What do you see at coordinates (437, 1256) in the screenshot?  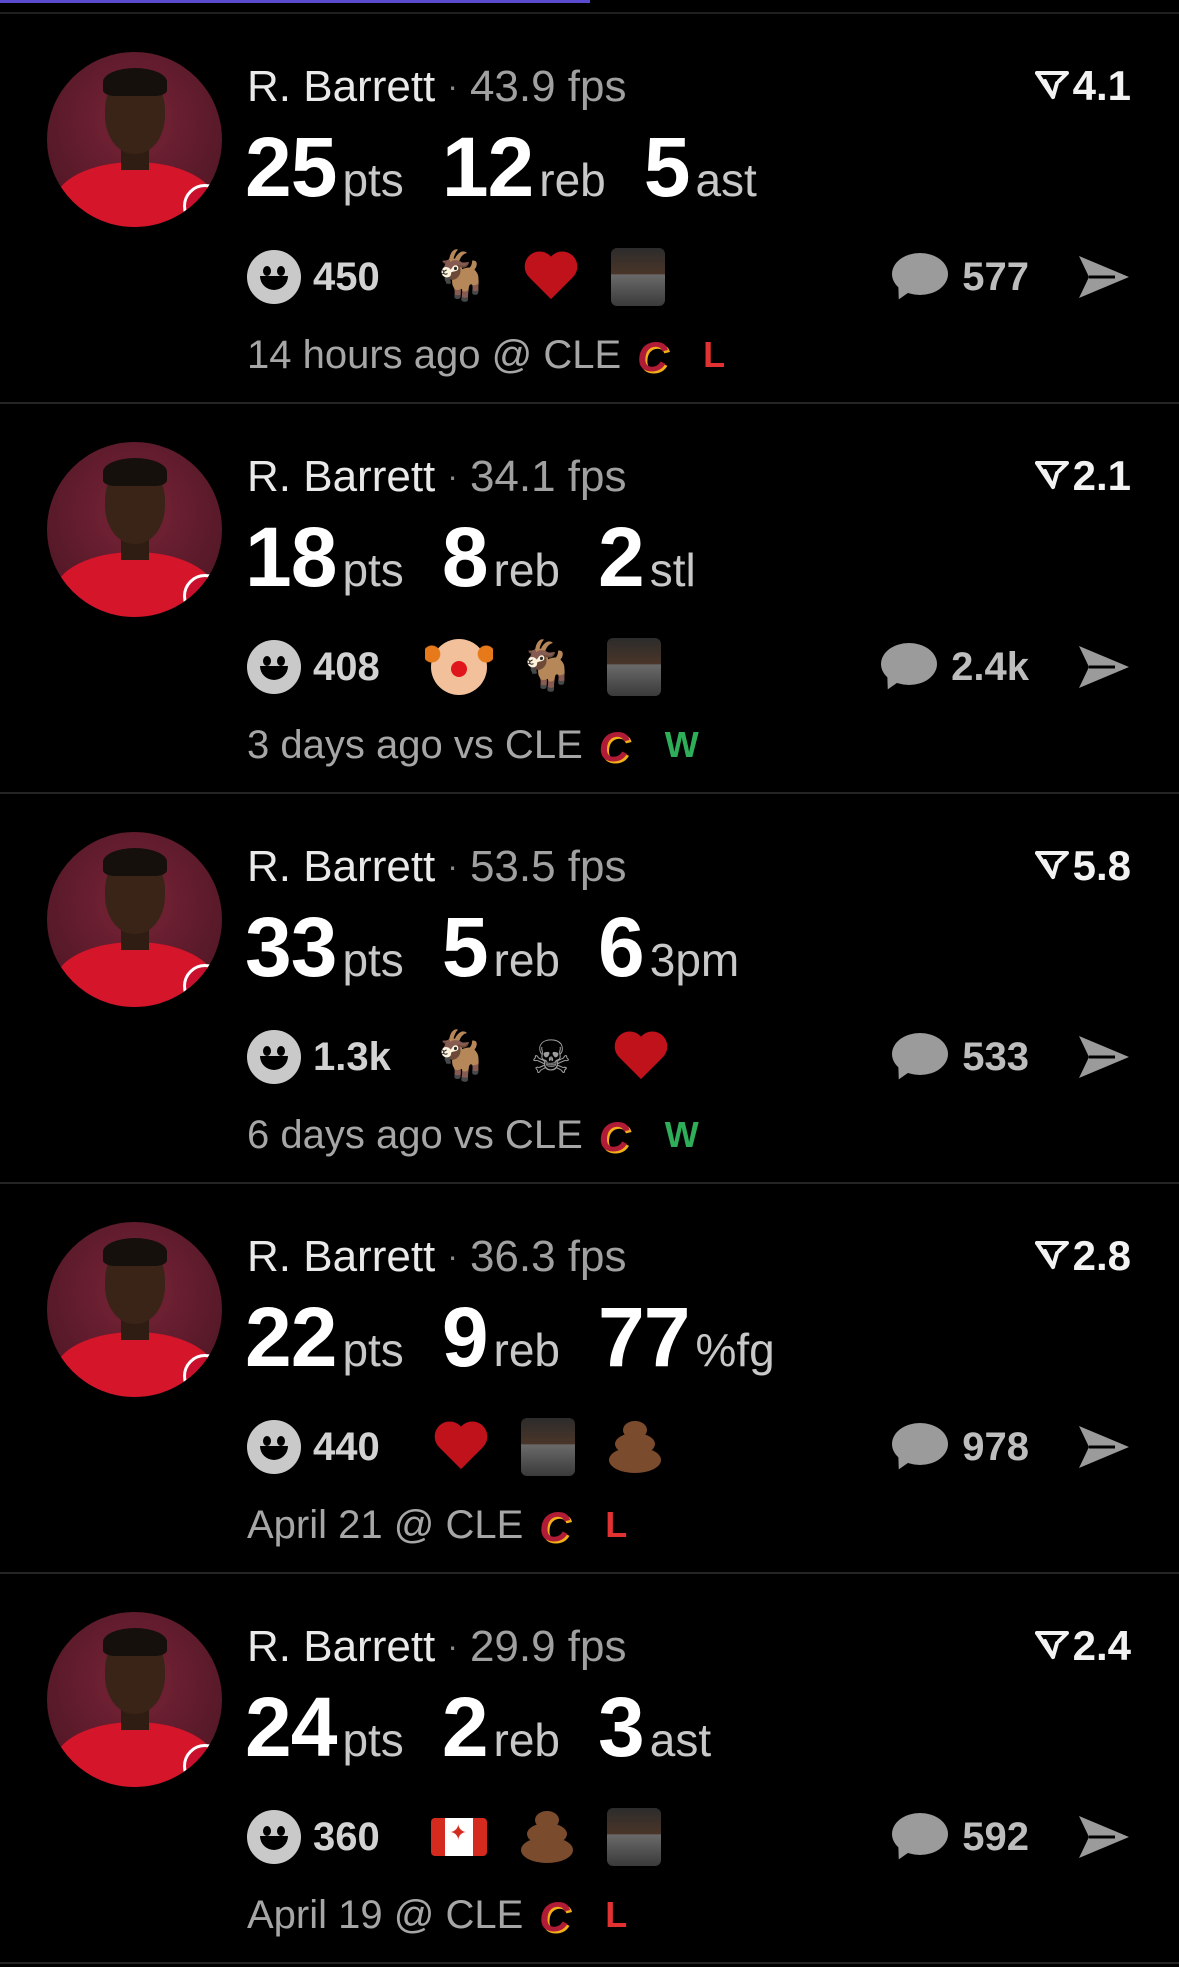 I see `player-header: R. Barrett · 36.3 fps` at bounding box center [437, 1256].